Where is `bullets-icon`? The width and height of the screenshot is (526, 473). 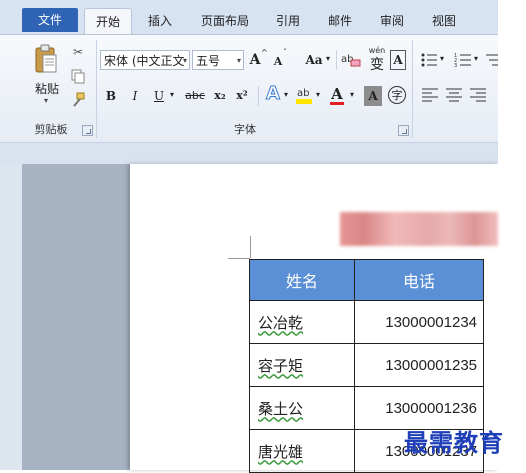
bullets-icon is located at coordinates (429, 60).